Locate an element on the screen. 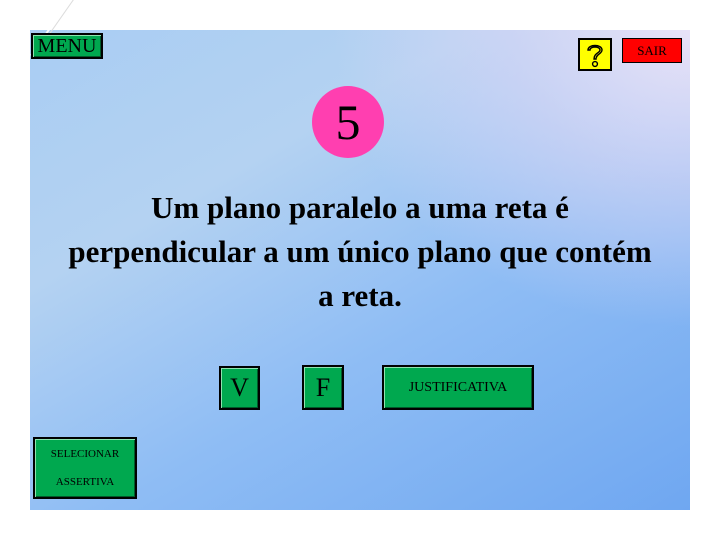 The width and height of the screenshot is (720, 540). help-button is located at coordinates (595, 54).